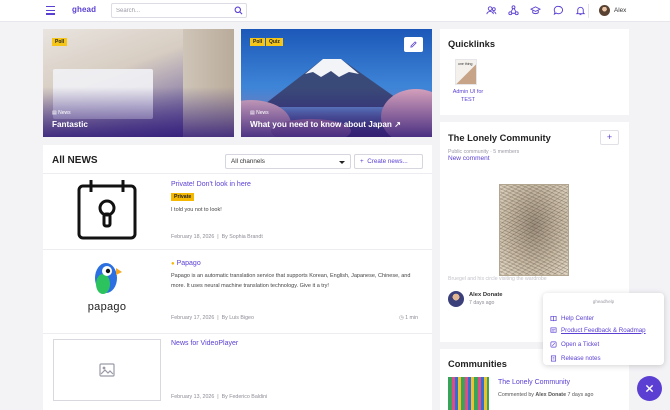 The width and height of the screenshot is (670, 410). What do you see at coordinates (183, 197) in the screenshot?
I see `private-badge: Private` at bounding box center [183, 197].